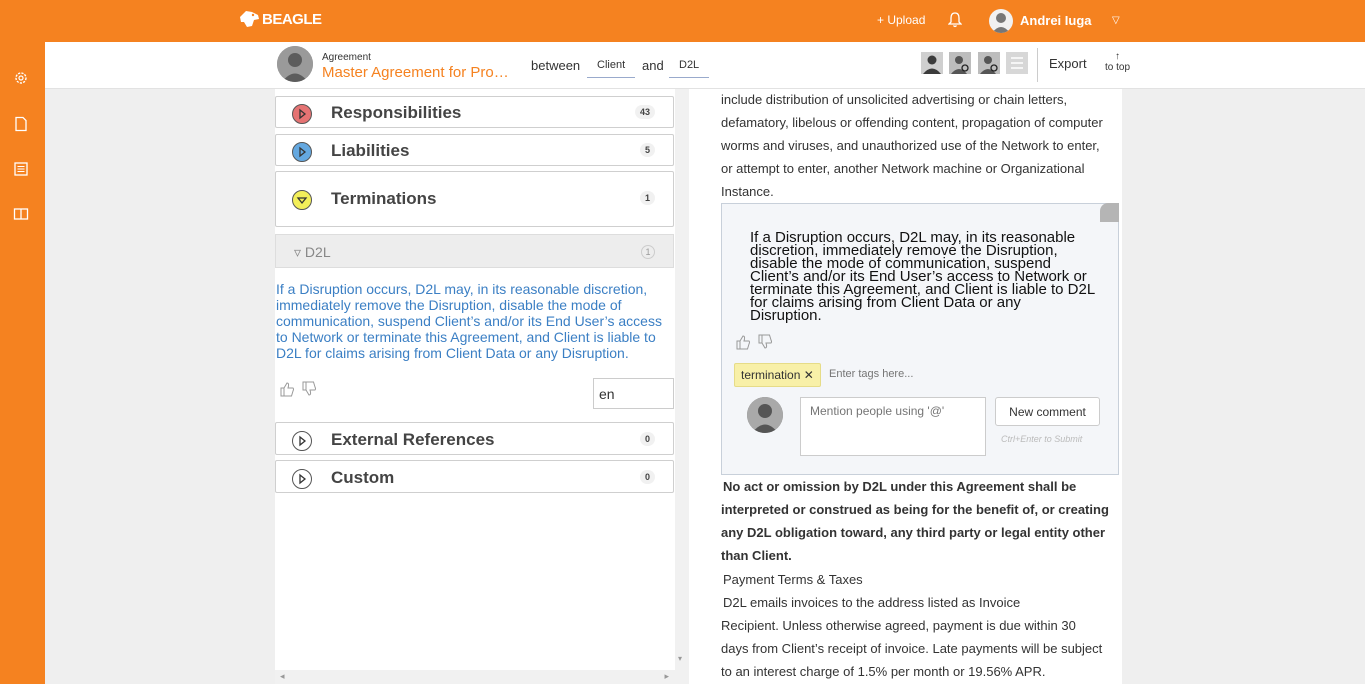 Image resolution: width=1365 pixels, height=684 pixels. Describe the element at coordinates (312, 252) in the screenshot. I see `subsection-label: ▿ D2L` at that location.